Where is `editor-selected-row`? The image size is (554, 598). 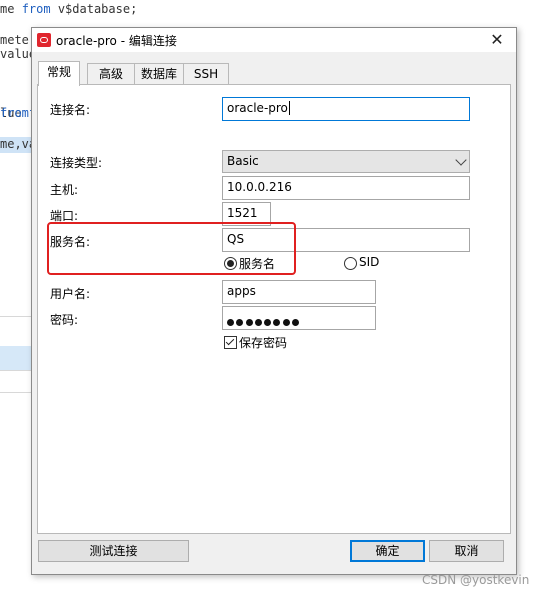 editor-selected-row is located at coordinates (16, 358).